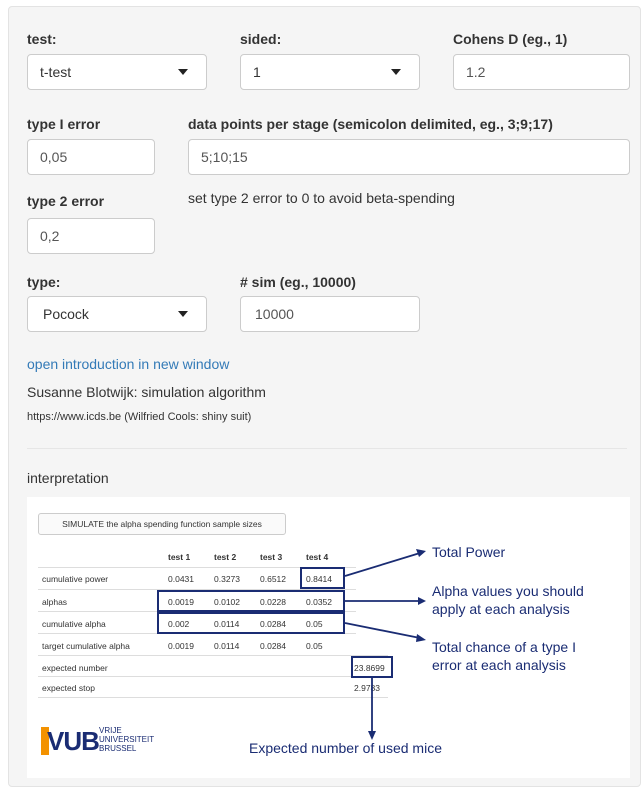 Image resolution: width=641 pixels, height=787 pixels. I want to click on vub-line2: UNIVERSITEIT, so click(127, 739).